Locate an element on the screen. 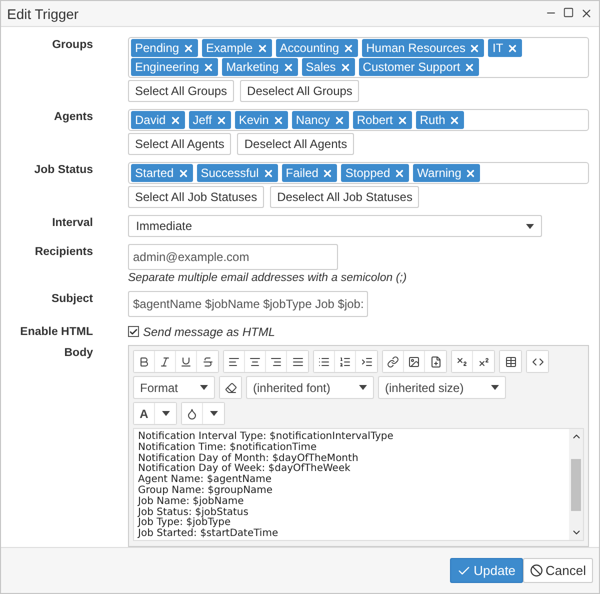 The image size is (600, 594). tag: Accounting is located at coordinates (317, 48).